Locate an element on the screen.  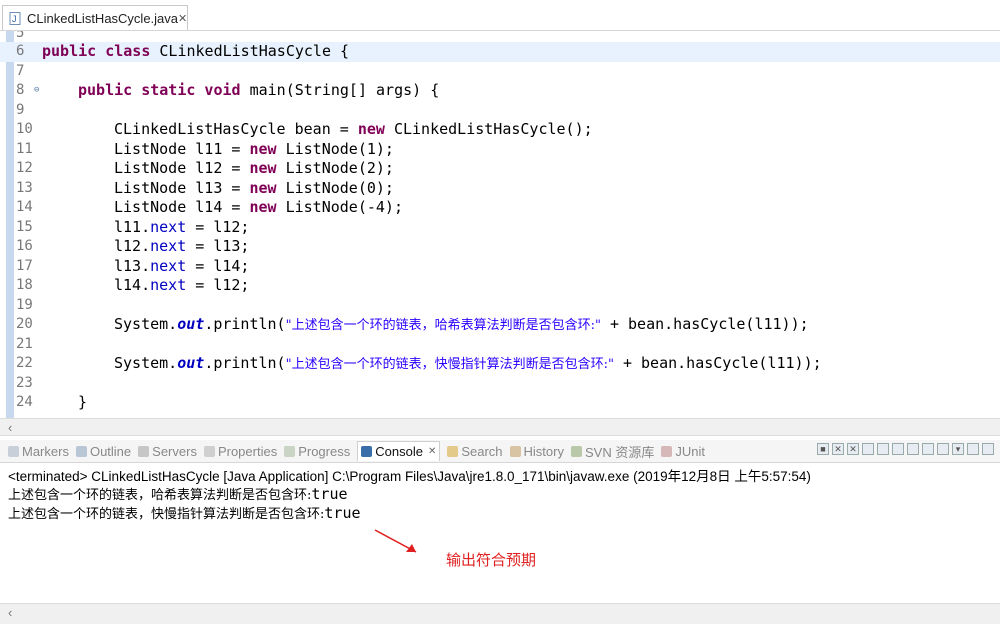
code-line: 19 is located at coordinates (500, 306).